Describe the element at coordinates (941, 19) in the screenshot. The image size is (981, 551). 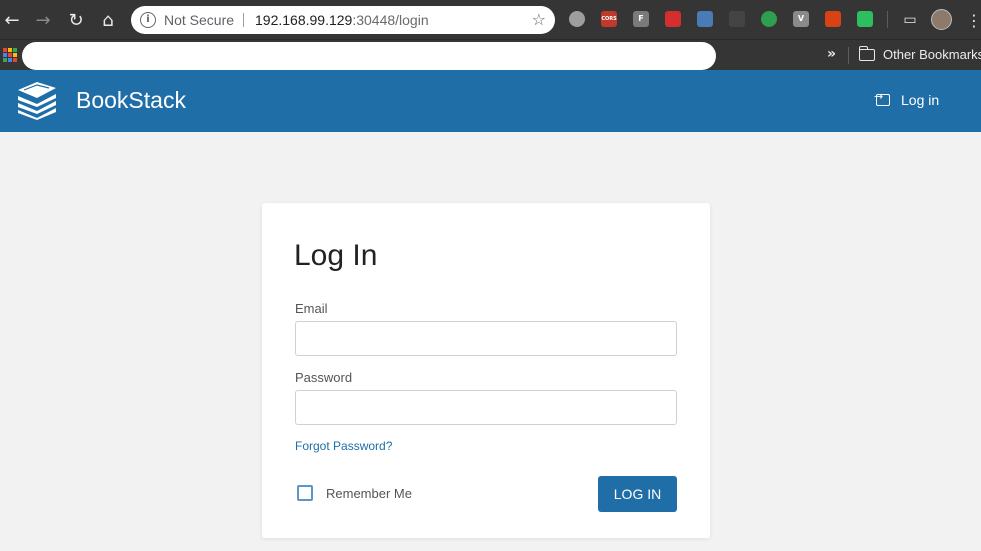
I see `profile-avatar` at that location.